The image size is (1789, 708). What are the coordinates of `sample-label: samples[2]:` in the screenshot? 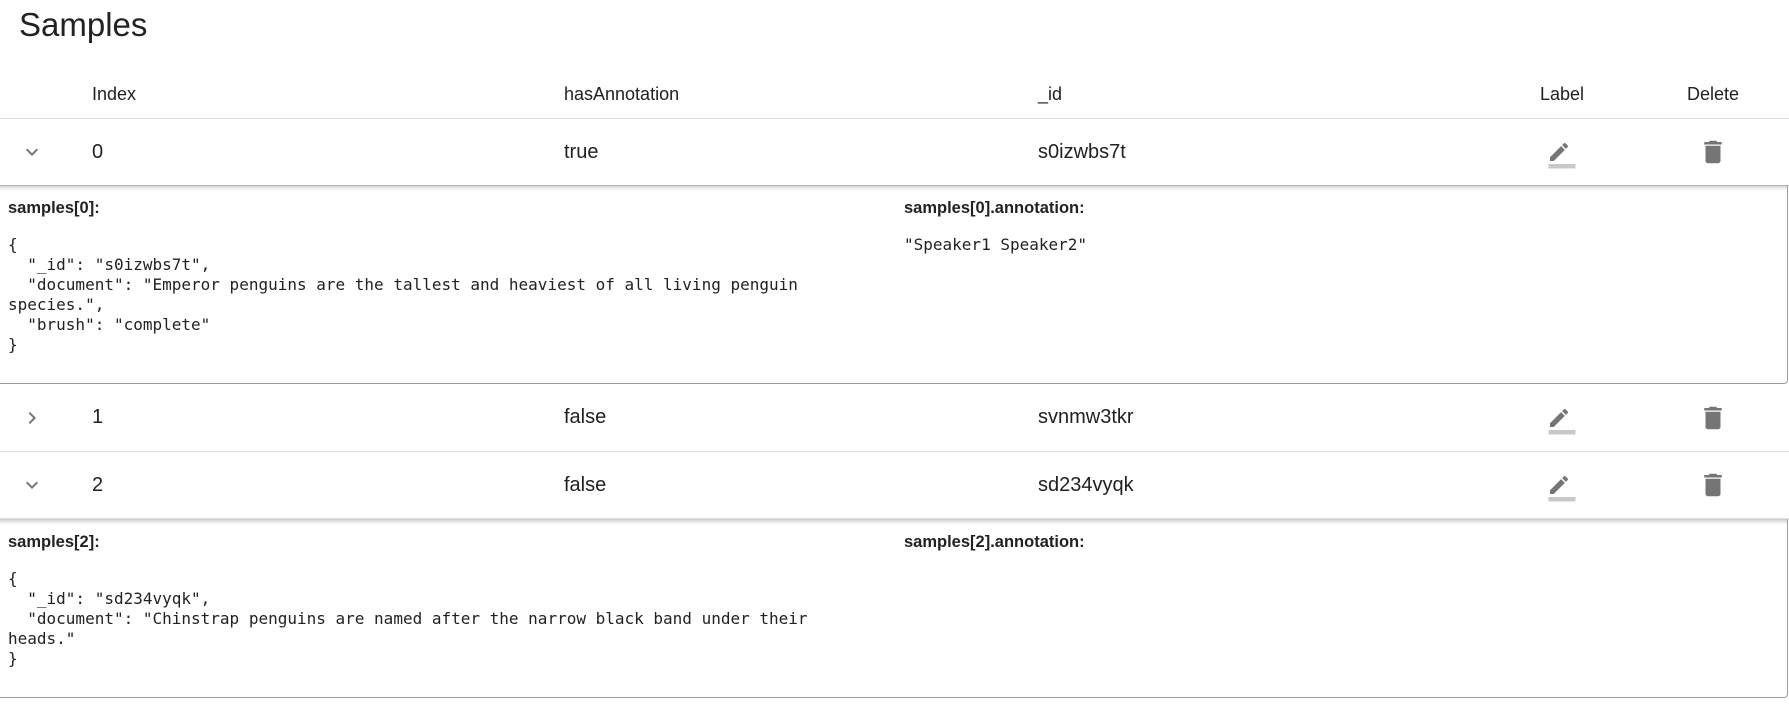 It's located at (54, 542).